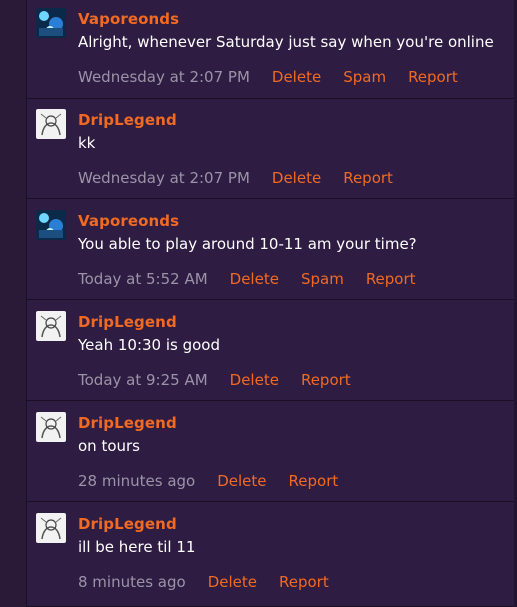 The width and height of the screenshot is (517, 607). Describe the element at coordinates (137, 547) in the screenshot. I see `message-text: ill be here til 11` at that location.